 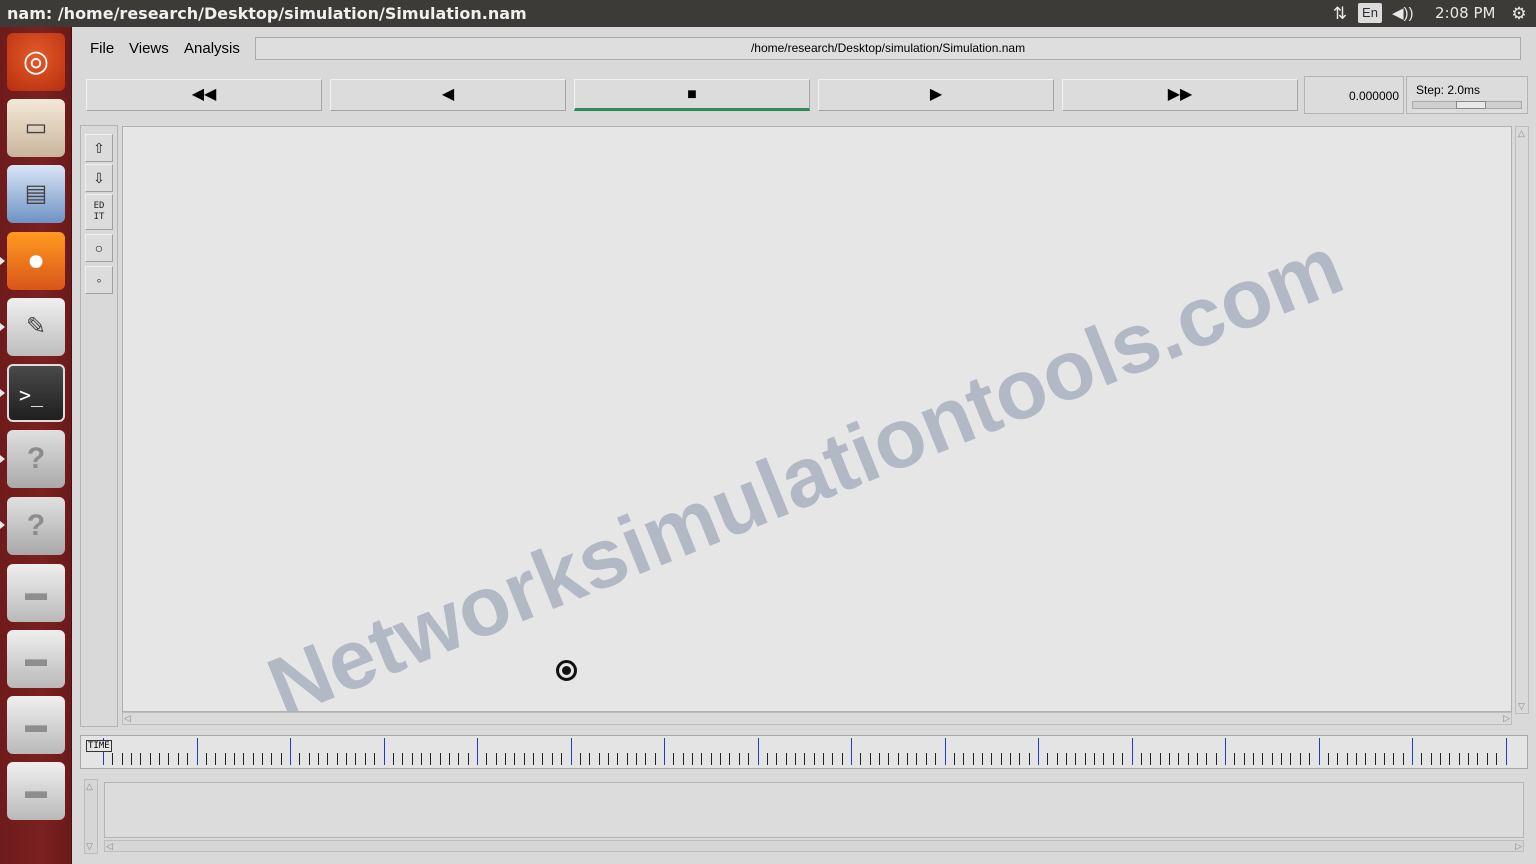 What do you see at coordinates (692, 95) in the screenshot?
I see `stop-button: ■` at bounding box center [692, 95].